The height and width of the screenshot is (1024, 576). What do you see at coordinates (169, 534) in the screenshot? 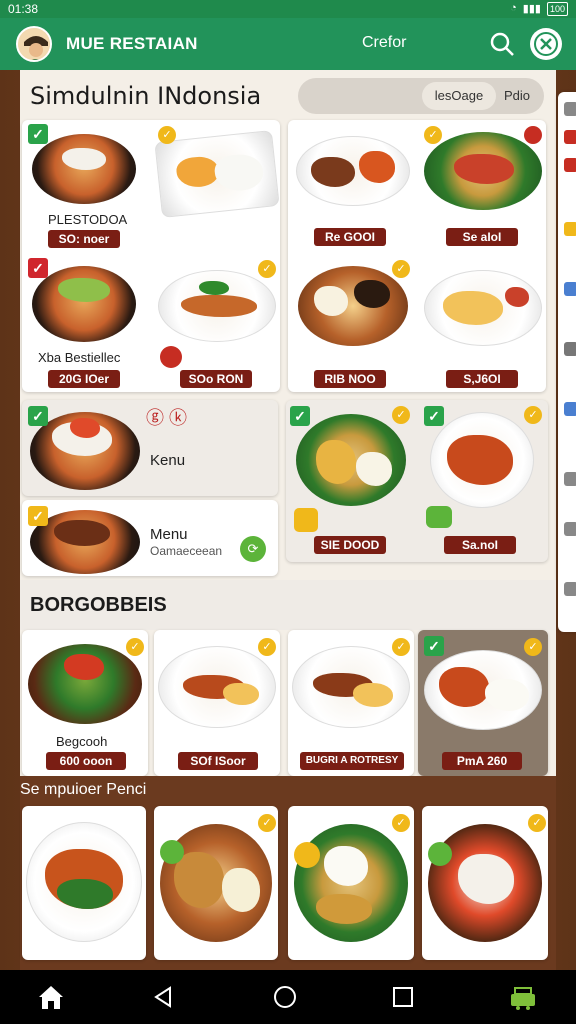
I see `menu-item-label: Menu` at bounding box center [169, 534].